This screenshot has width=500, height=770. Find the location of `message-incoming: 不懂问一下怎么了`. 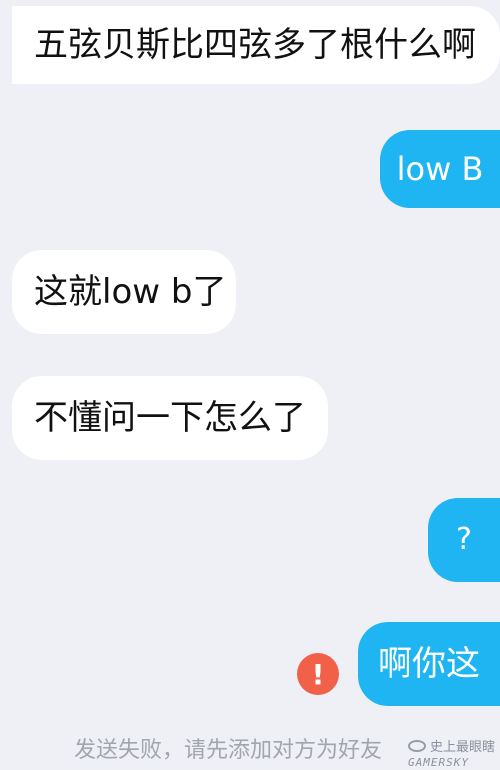

message-incoming: 不懂问一下怎么了 is located at coordinates (170, 418).